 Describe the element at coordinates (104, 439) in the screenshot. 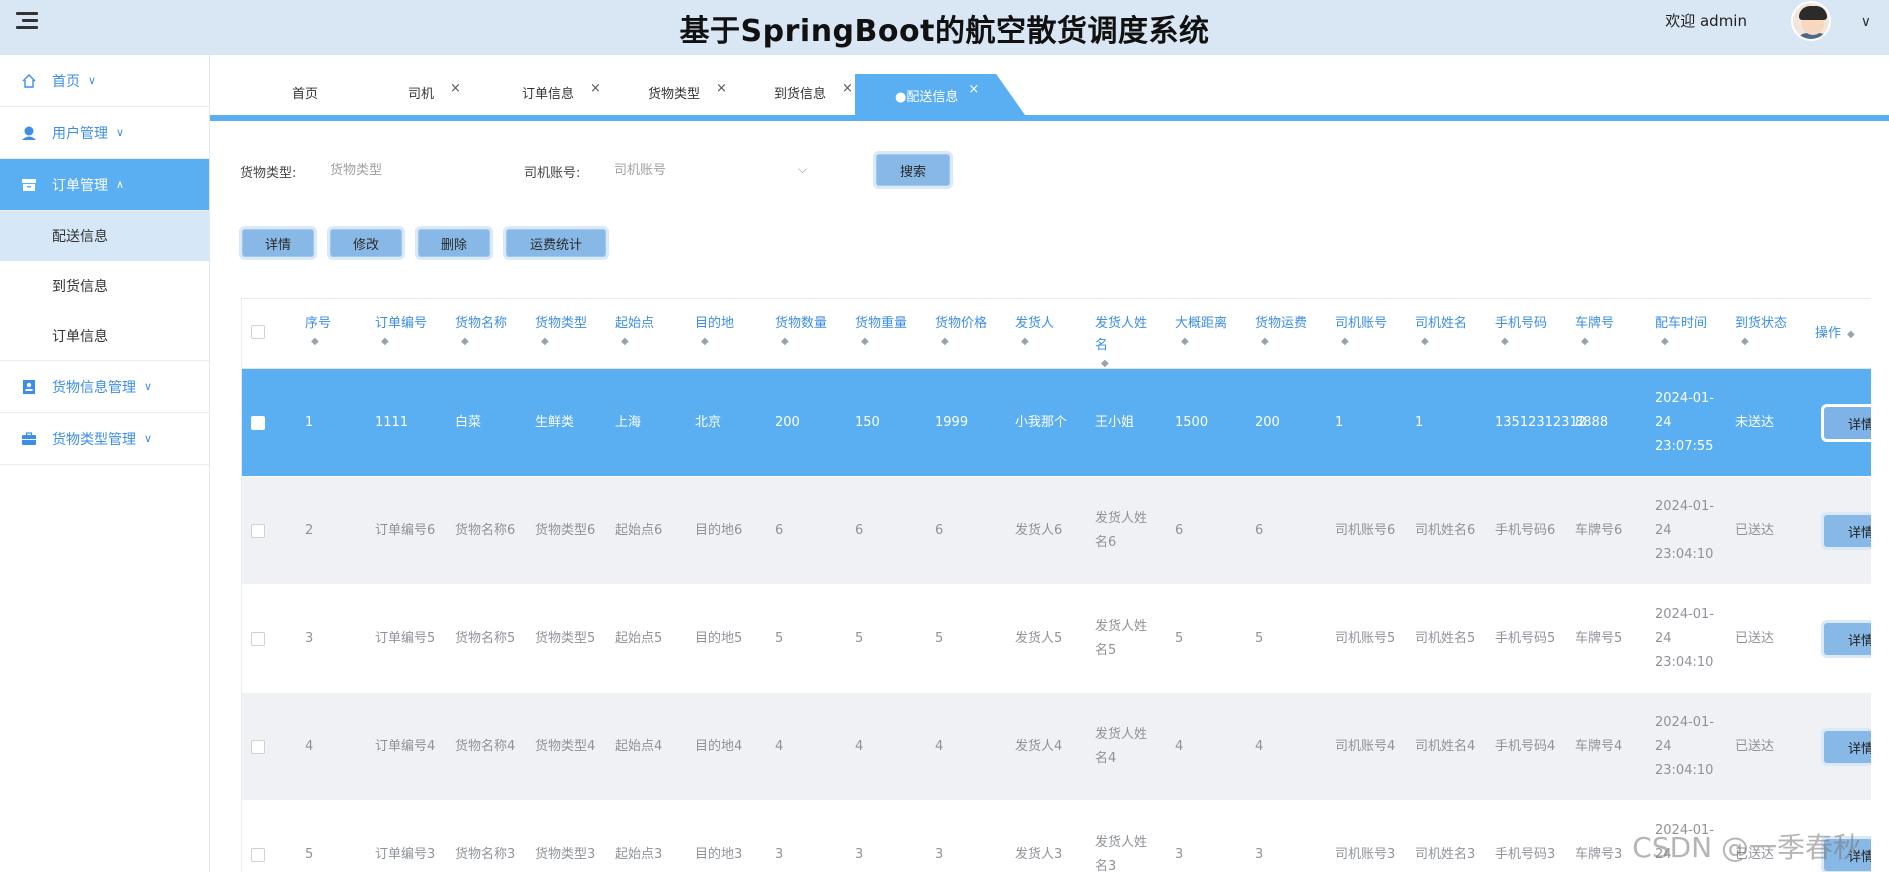

I see `sidebar-item-cargo-type: 货物类型管理 ∨` at that location.